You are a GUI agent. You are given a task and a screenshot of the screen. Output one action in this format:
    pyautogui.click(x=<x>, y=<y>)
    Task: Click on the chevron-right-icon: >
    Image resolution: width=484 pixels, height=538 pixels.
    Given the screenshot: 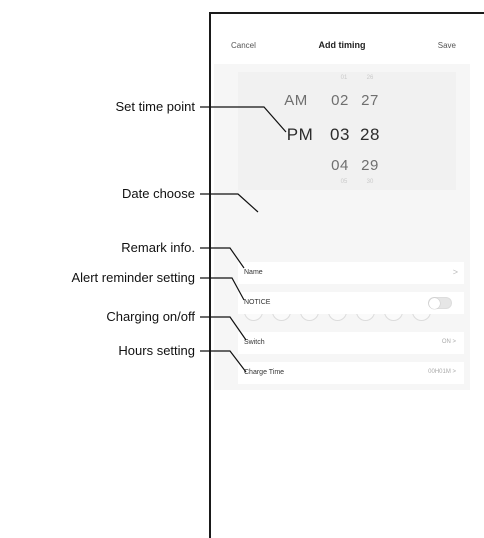 What is the action you would take?
    pyautogui.click(x=455, y=272)
    